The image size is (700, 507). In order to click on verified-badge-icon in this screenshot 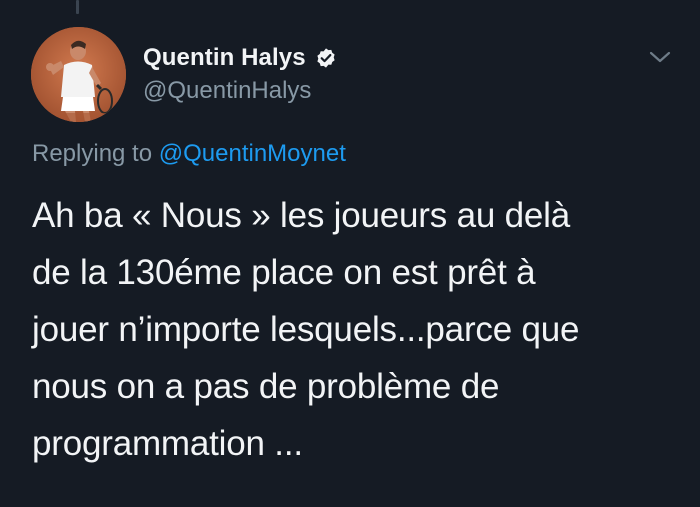, I will do `click(326, 58)`.